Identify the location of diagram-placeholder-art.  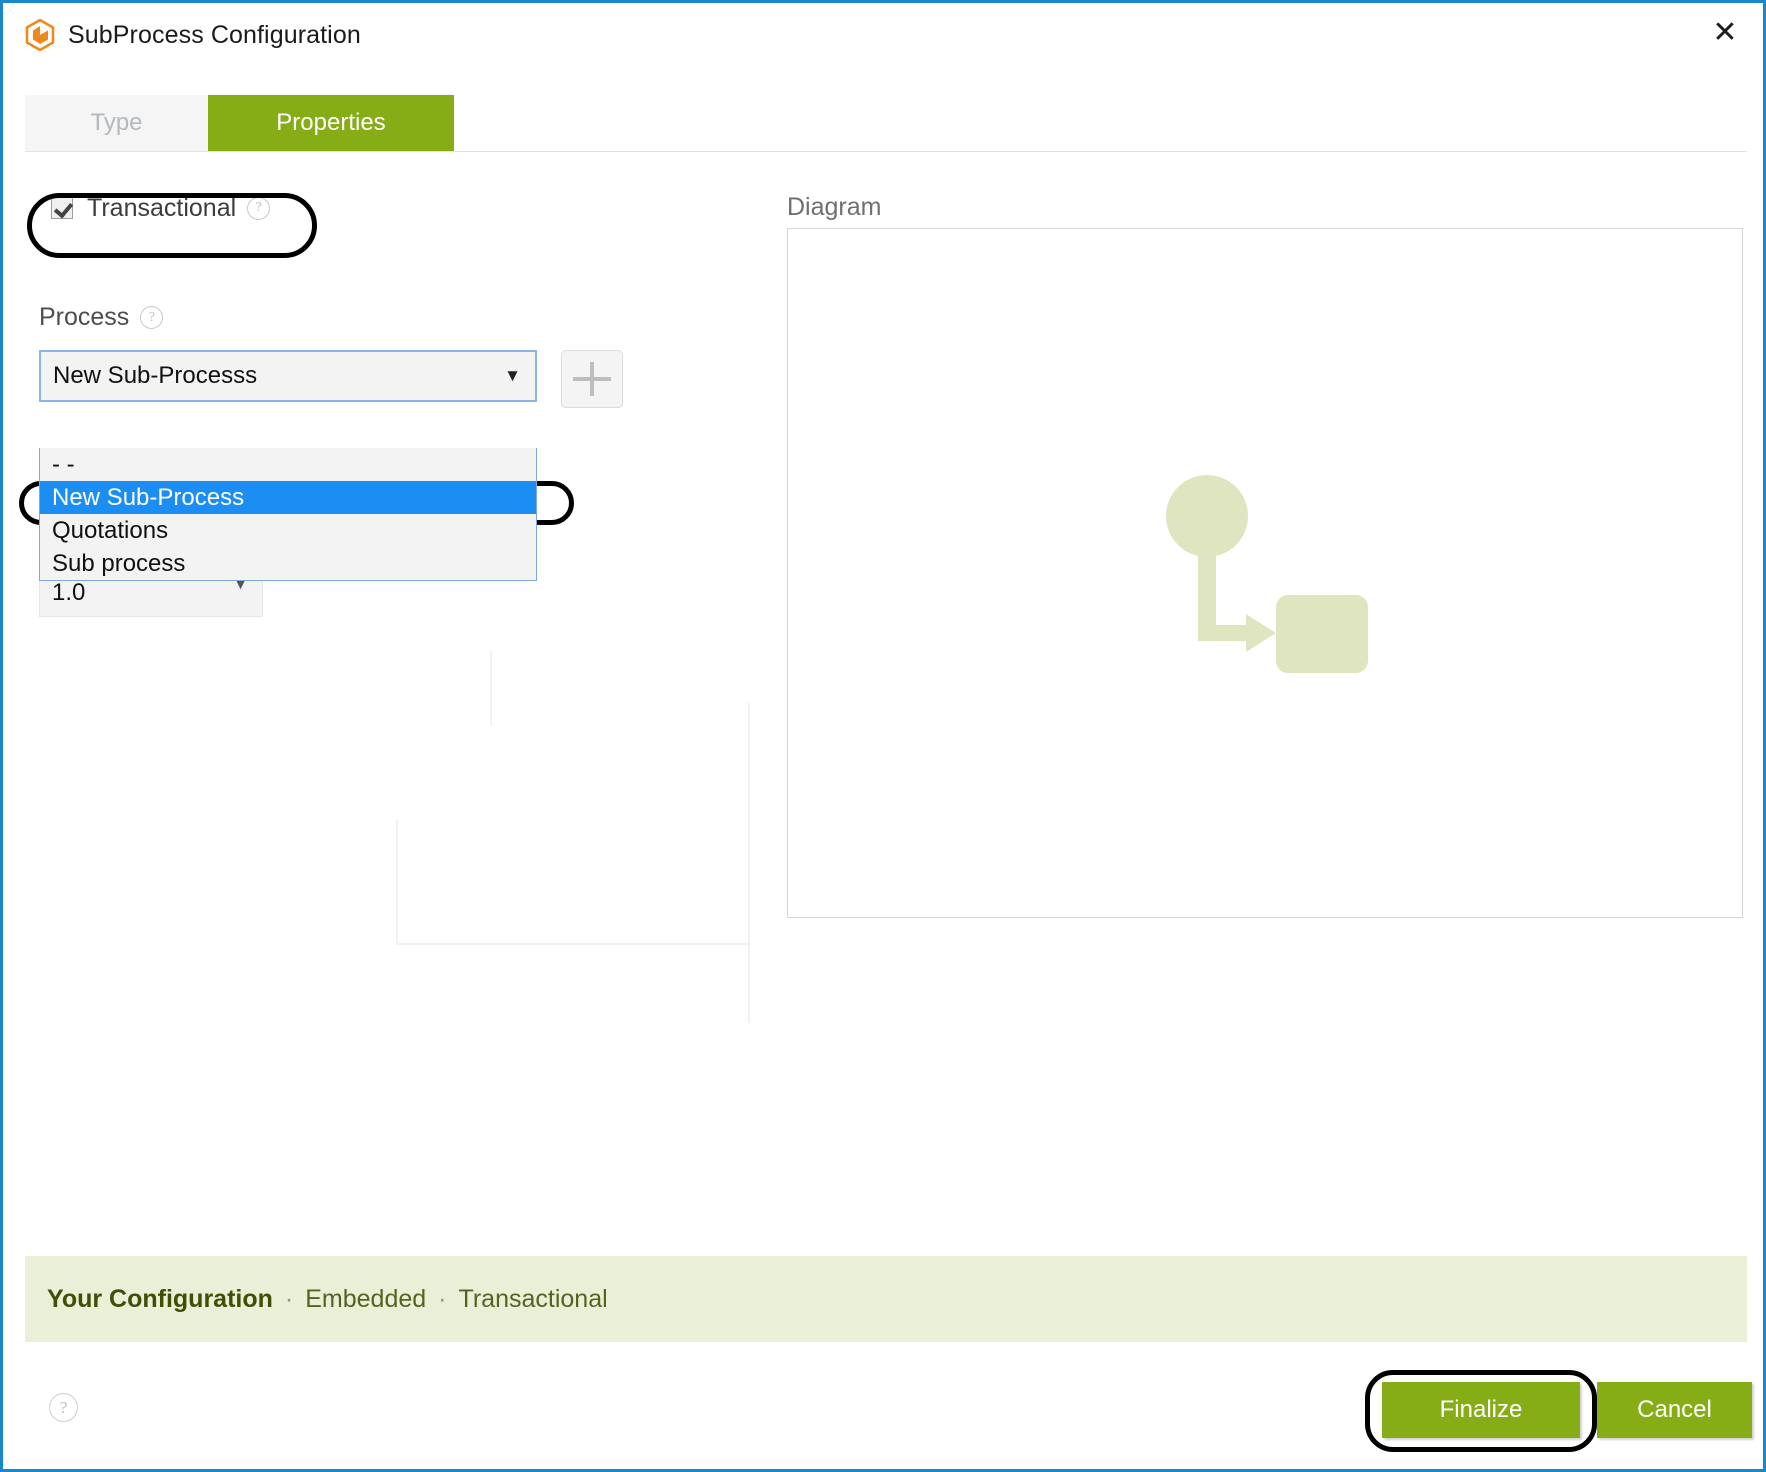
(1267, 574).